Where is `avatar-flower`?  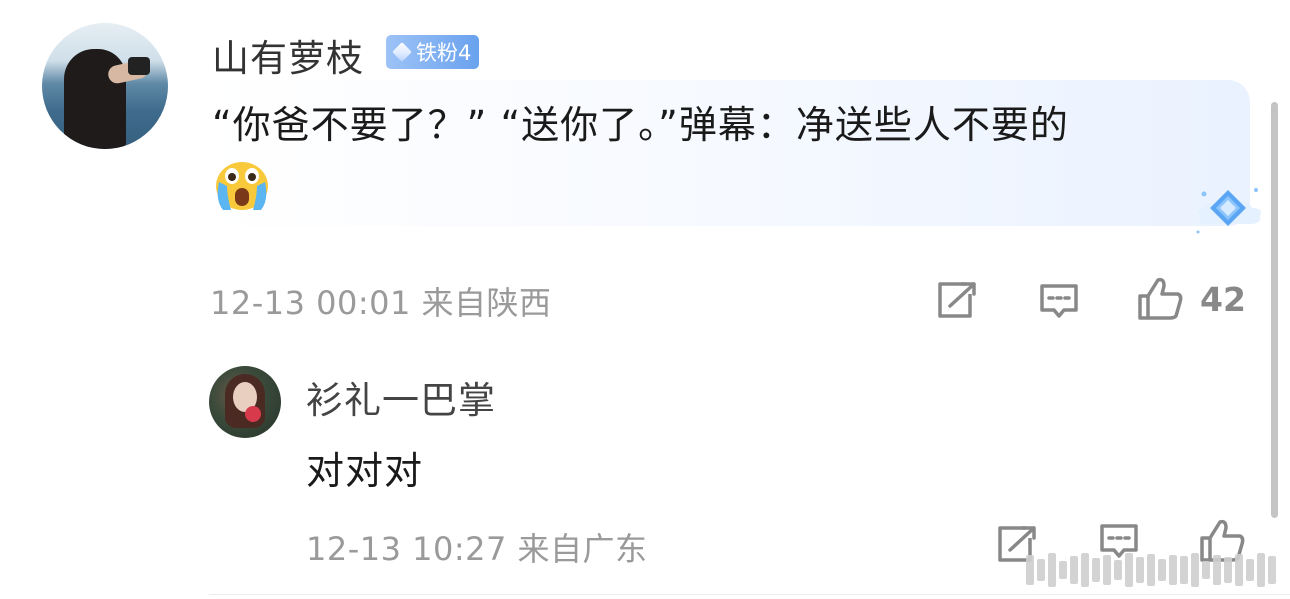 avatar-flower is located at coordinates (253, 414).